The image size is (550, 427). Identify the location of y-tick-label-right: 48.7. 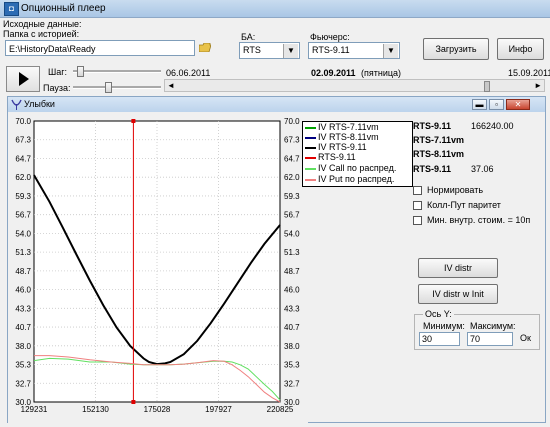
(292, 271).